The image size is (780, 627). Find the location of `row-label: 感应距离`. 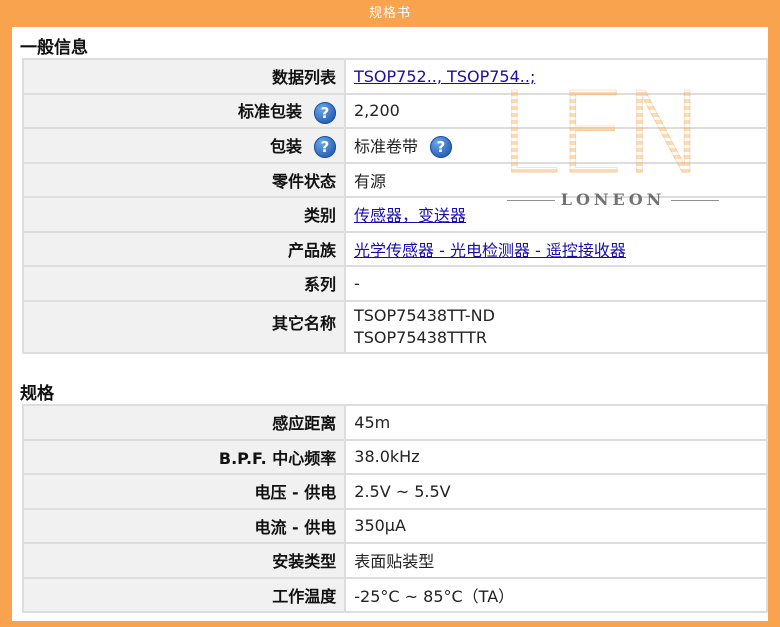

row-label: 感应距离 is located at coordinates (184, 422).